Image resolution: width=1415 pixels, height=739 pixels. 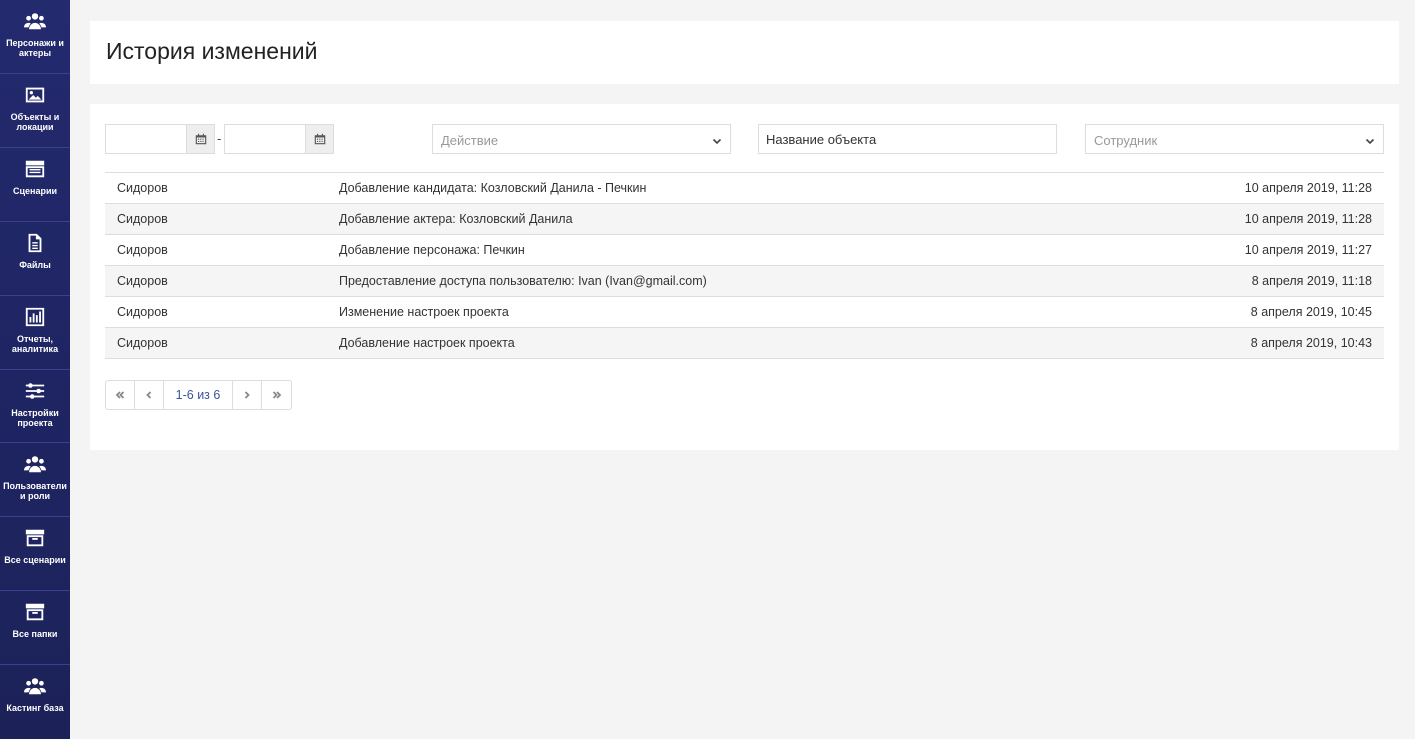 What do you see at coordinates (1311, 312) in the screenshot?
I see `row-date: 8 апреля 2019, 10:45` at bounding box center [1311, 312].